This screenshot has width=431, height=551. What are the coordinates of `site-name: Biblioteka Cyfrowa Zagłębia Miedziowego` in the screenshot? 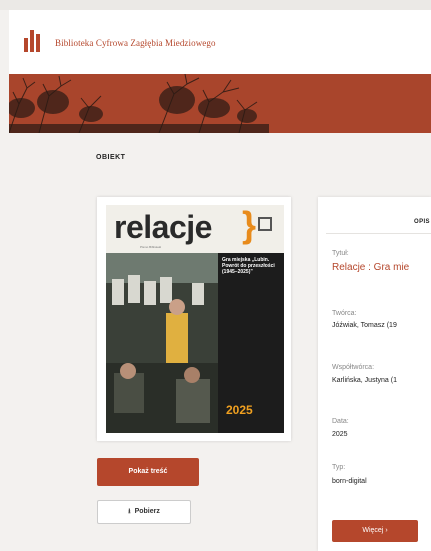 It's located at (135, 43).